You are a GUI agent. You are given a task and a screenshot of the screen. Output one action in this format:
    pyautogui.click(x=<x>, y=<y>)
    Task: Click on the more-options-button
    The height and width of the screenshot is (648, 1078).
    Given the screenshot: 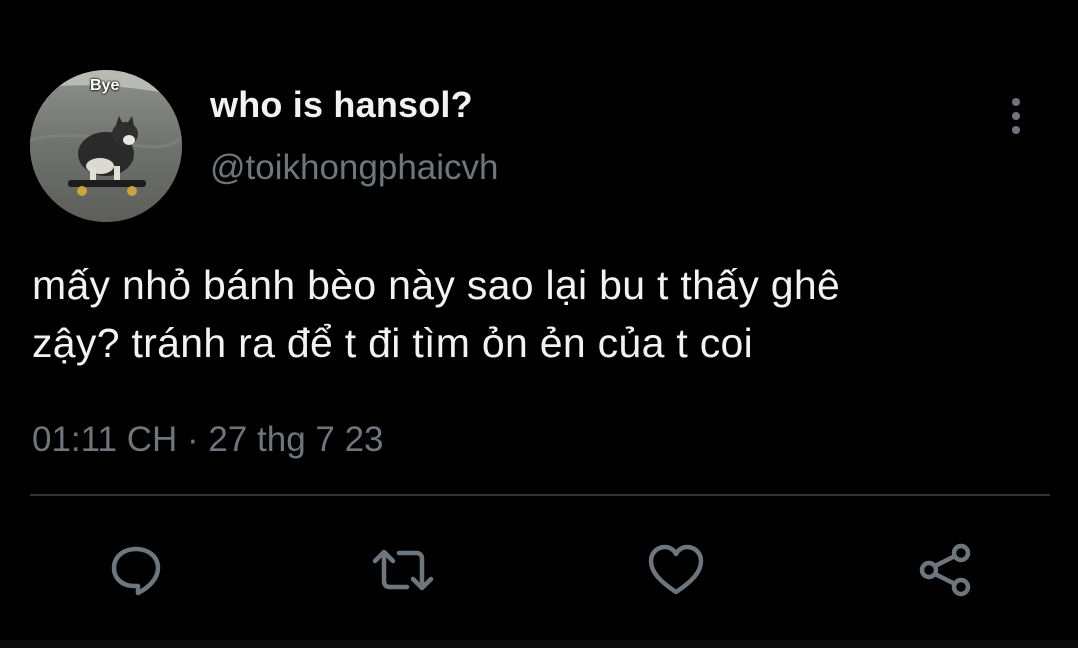 What is the action you would take?
    pyautogui.click(x=1016, y=117)
    